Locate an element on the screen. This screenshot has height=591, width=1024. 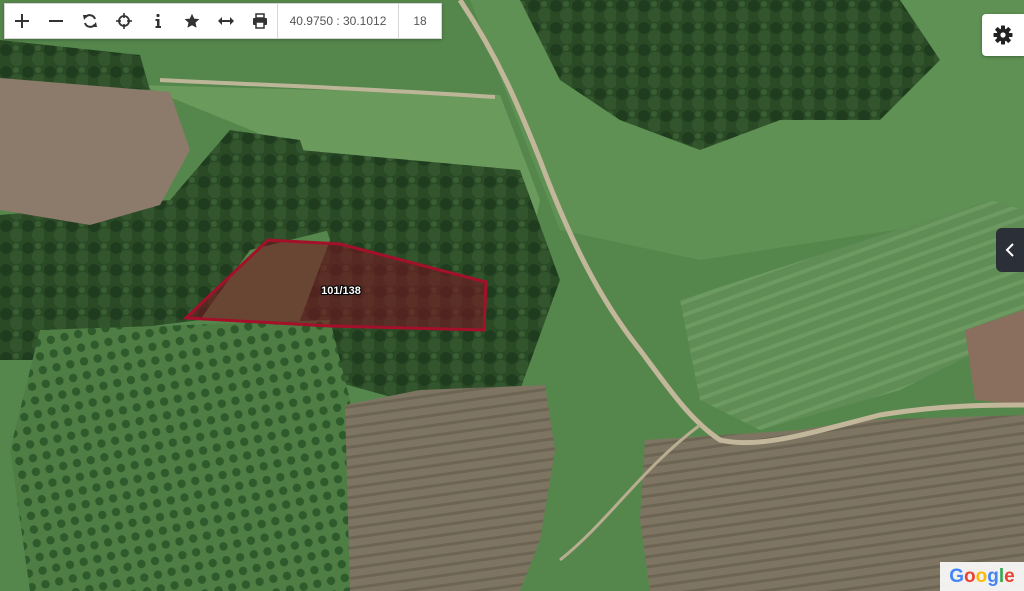
google-logo: Google is located at coordinates (982, 576).